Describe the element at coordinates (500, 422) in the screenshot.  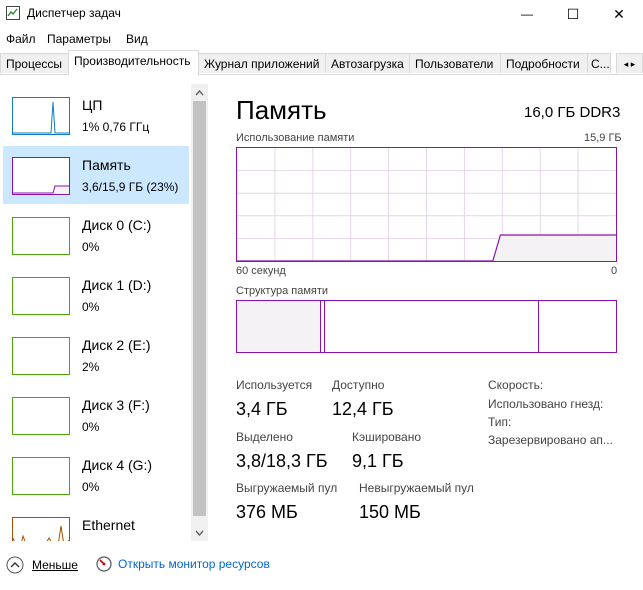
I see `type-label: Тип:` at that location.